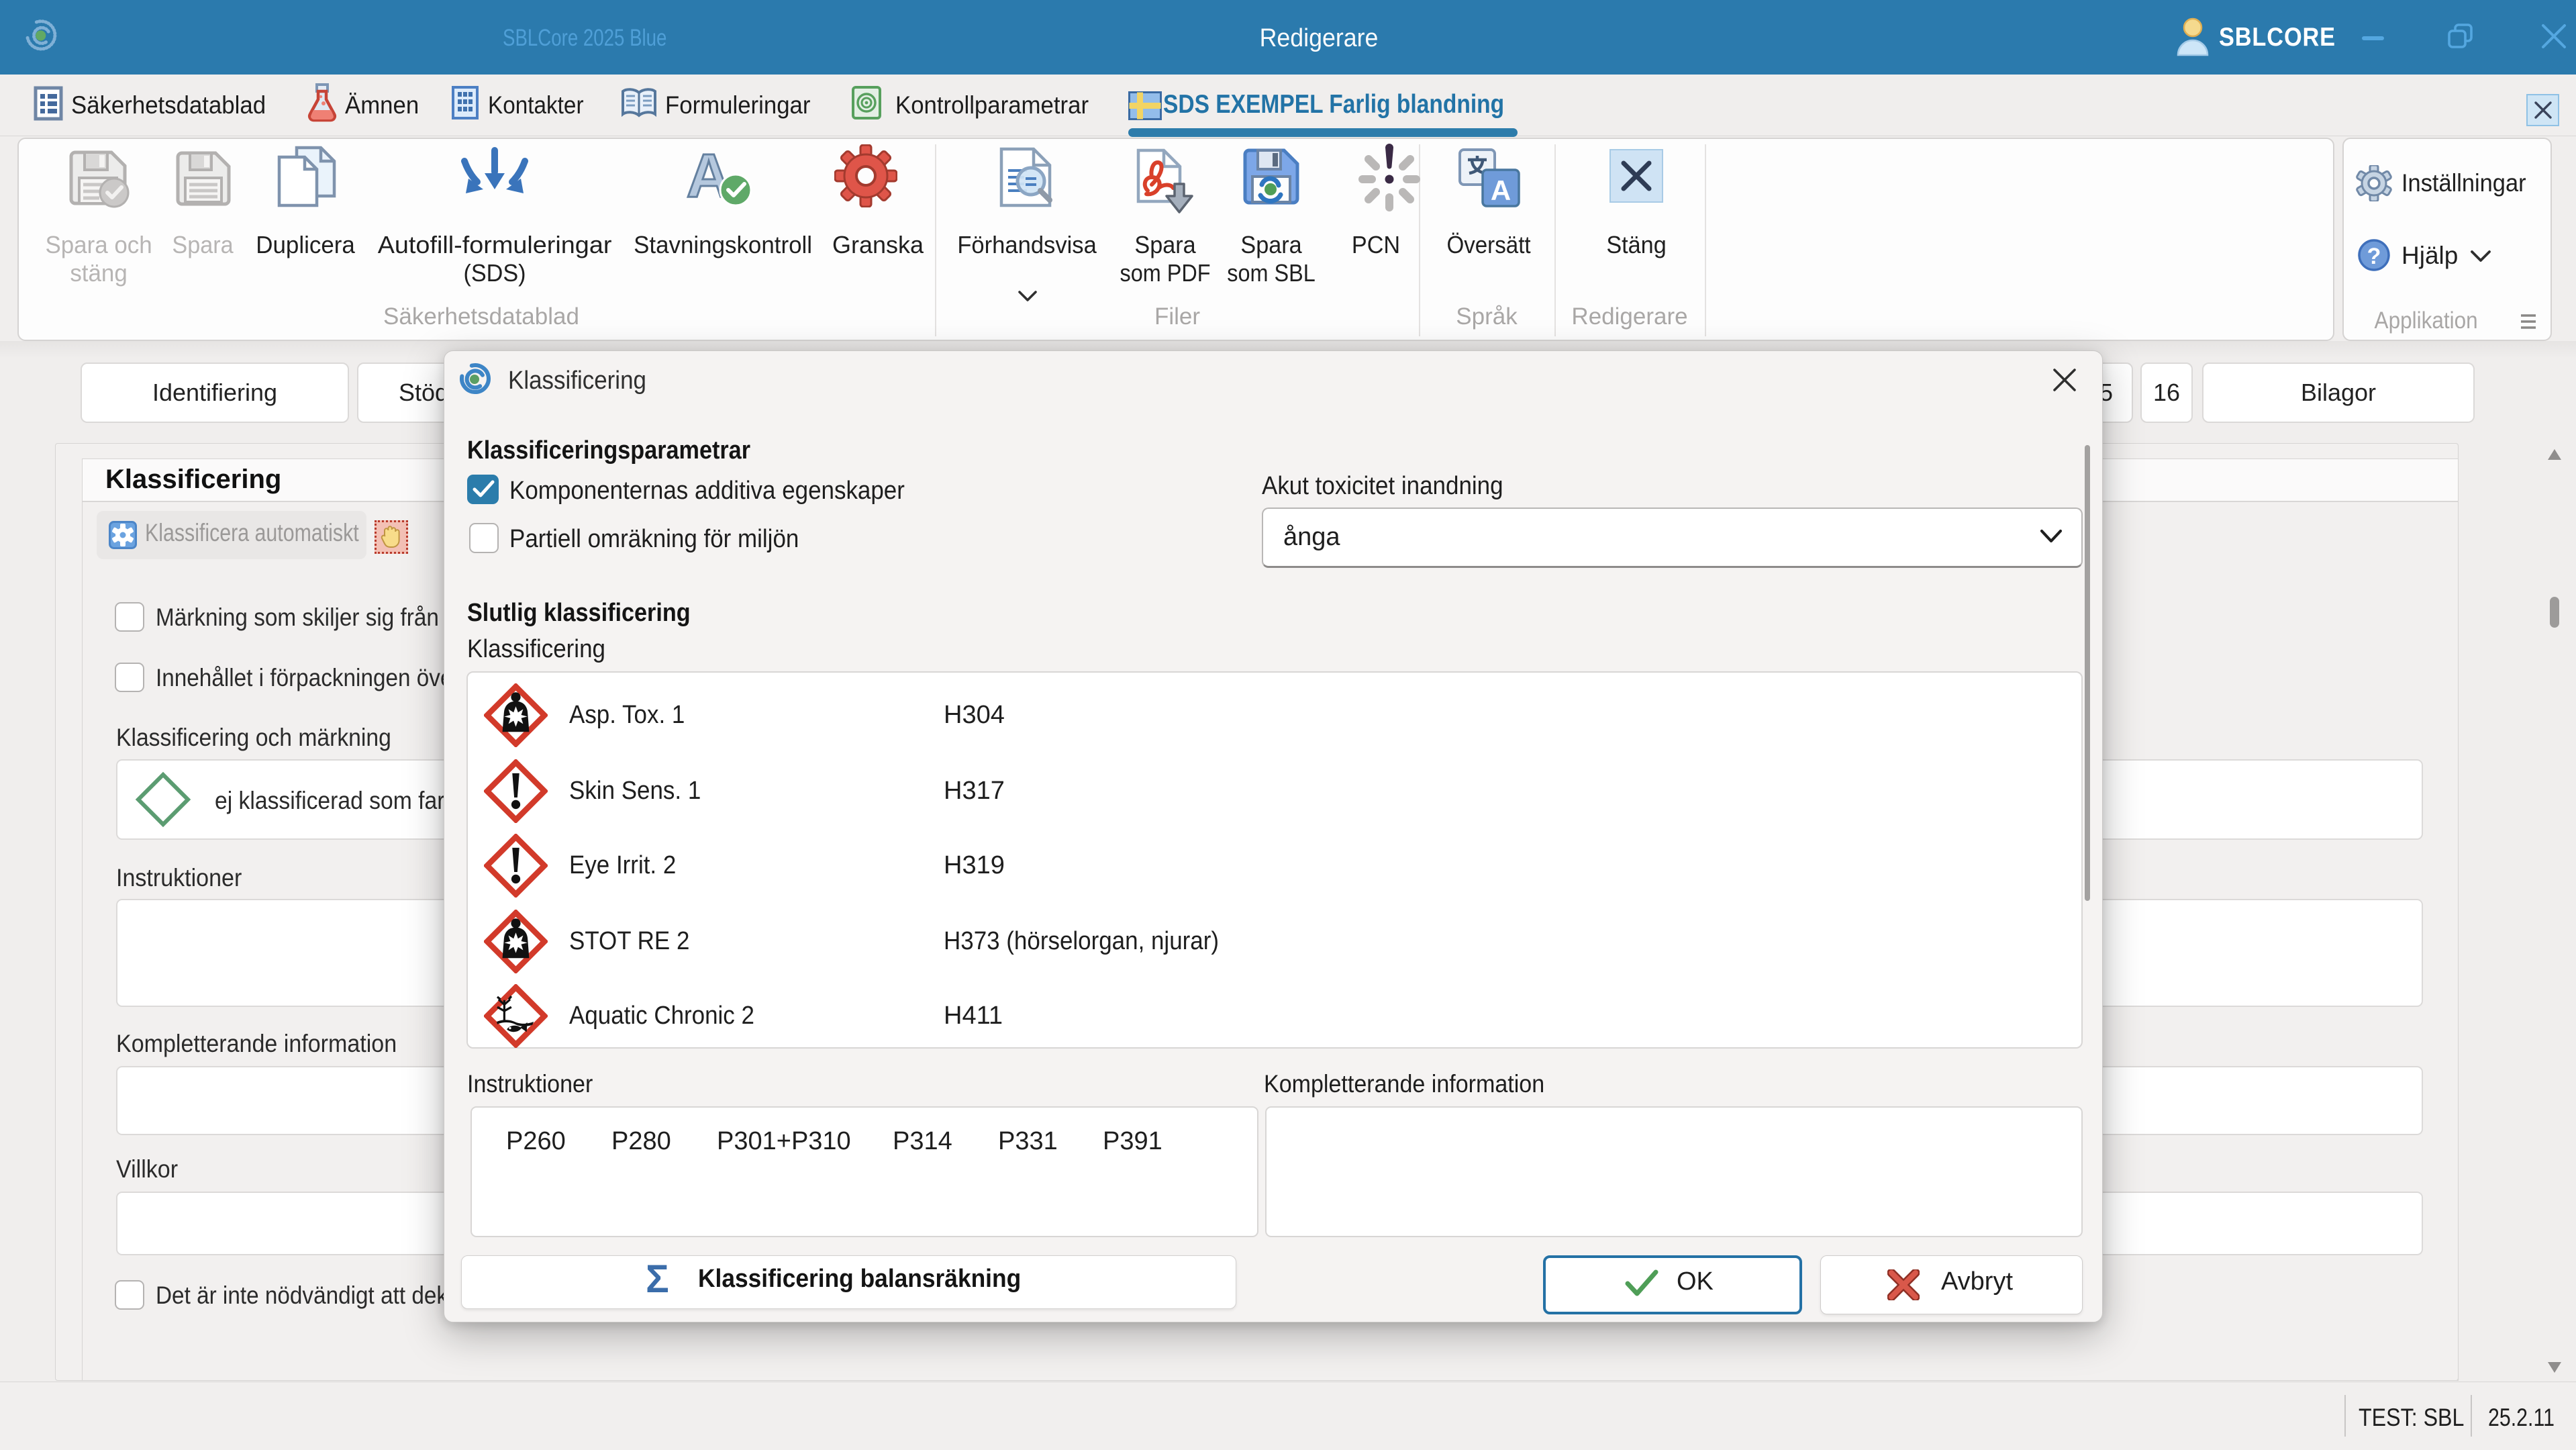 The width and height of the screenshot is (2576, 1450). I want to click on svg-text: A, so click(1501, 190).